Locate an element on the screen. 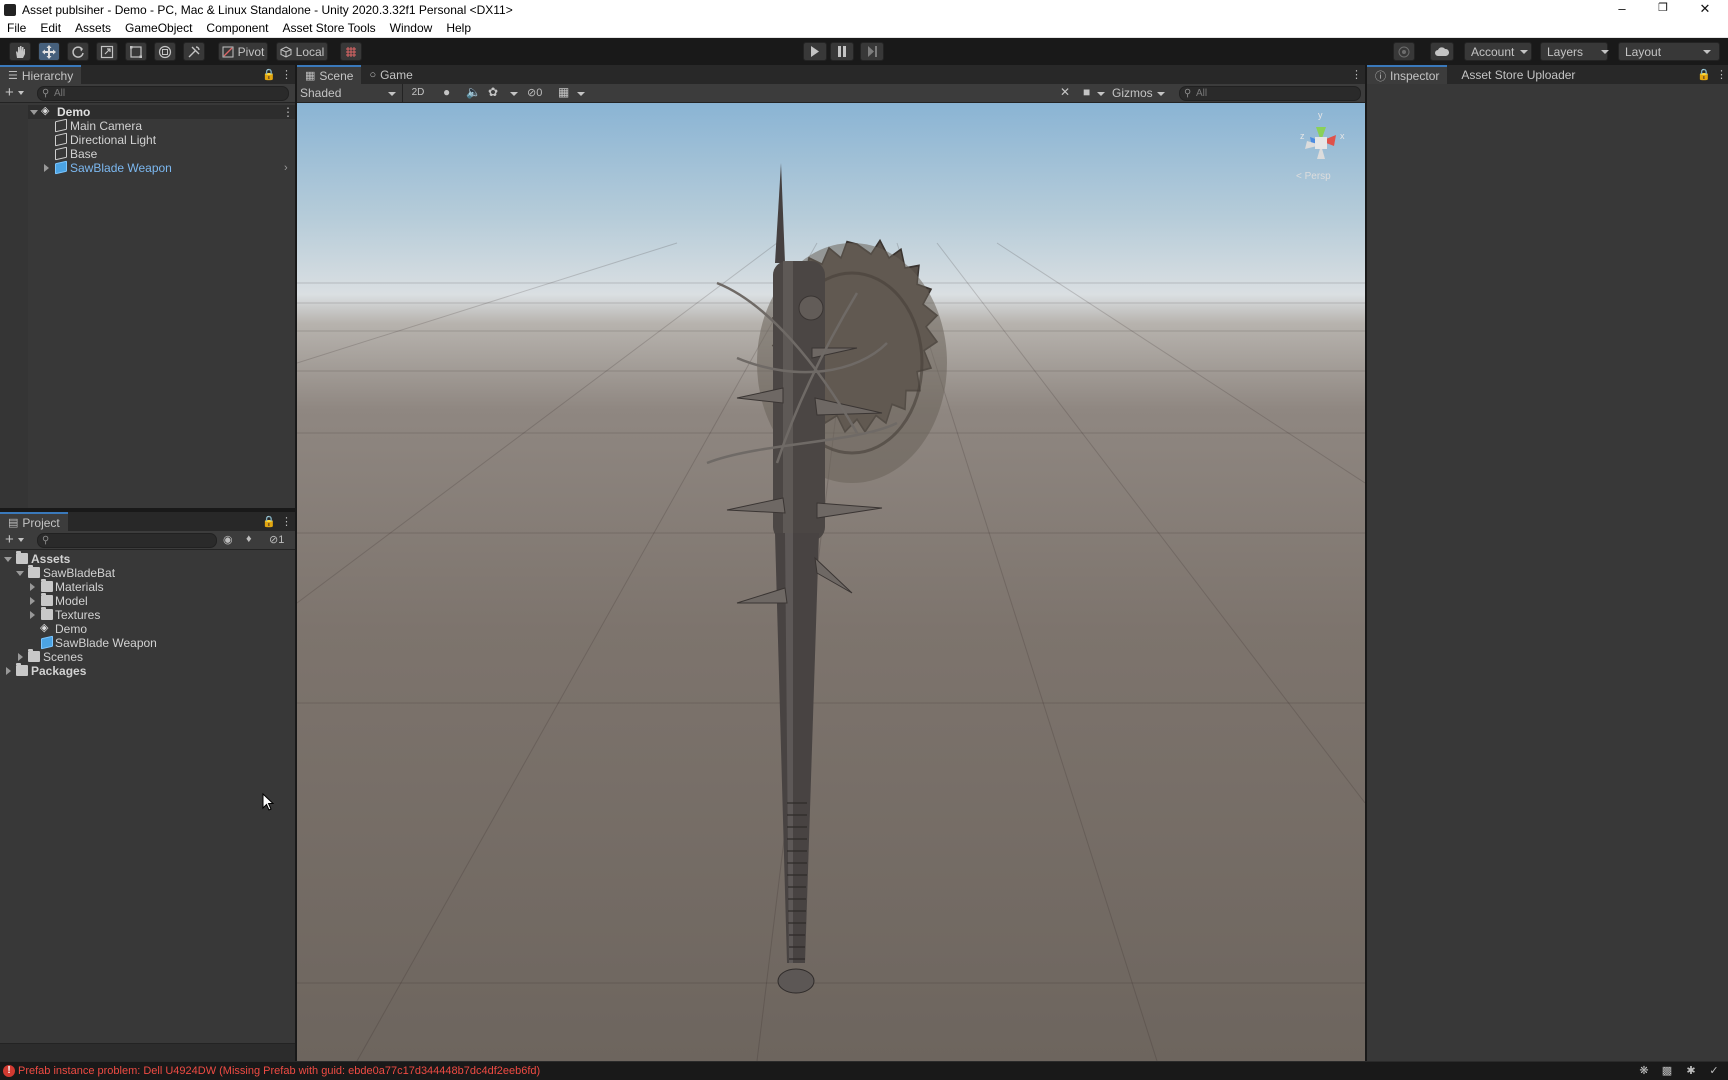 The height and width of the screenshot is (1080, 1728). hidden-packages-toggle: ⊘1 is located at coordinates (276, 539).